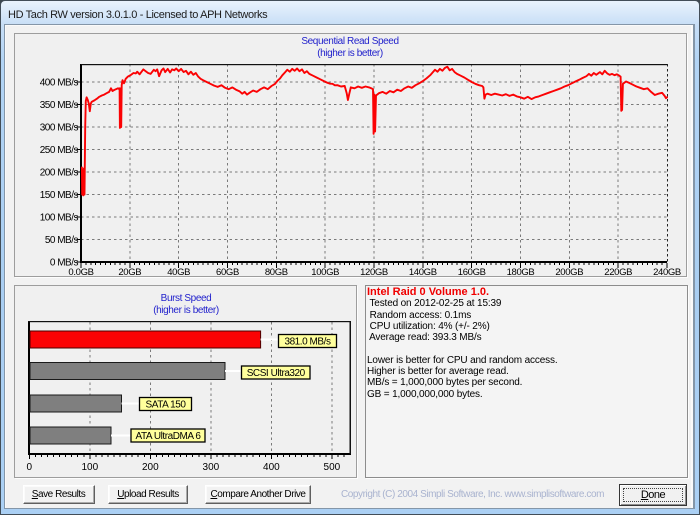  What do you see at coordinates (166, 405) in the screenshot?
I see `svg-text: SATA 150` at bounding box center [166, 405].